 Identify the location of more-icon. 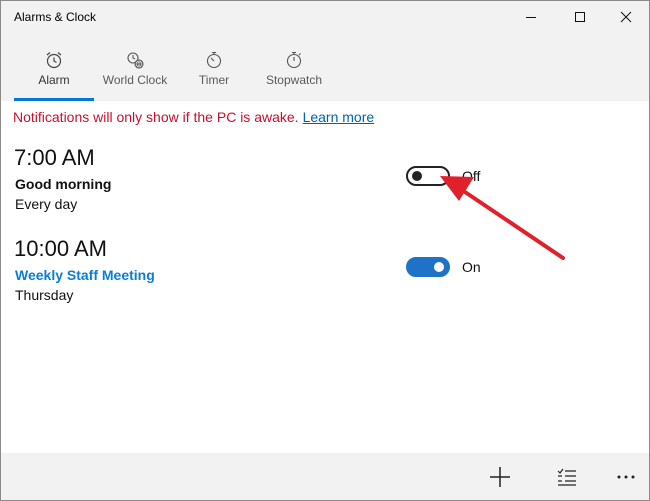
(626, 477).